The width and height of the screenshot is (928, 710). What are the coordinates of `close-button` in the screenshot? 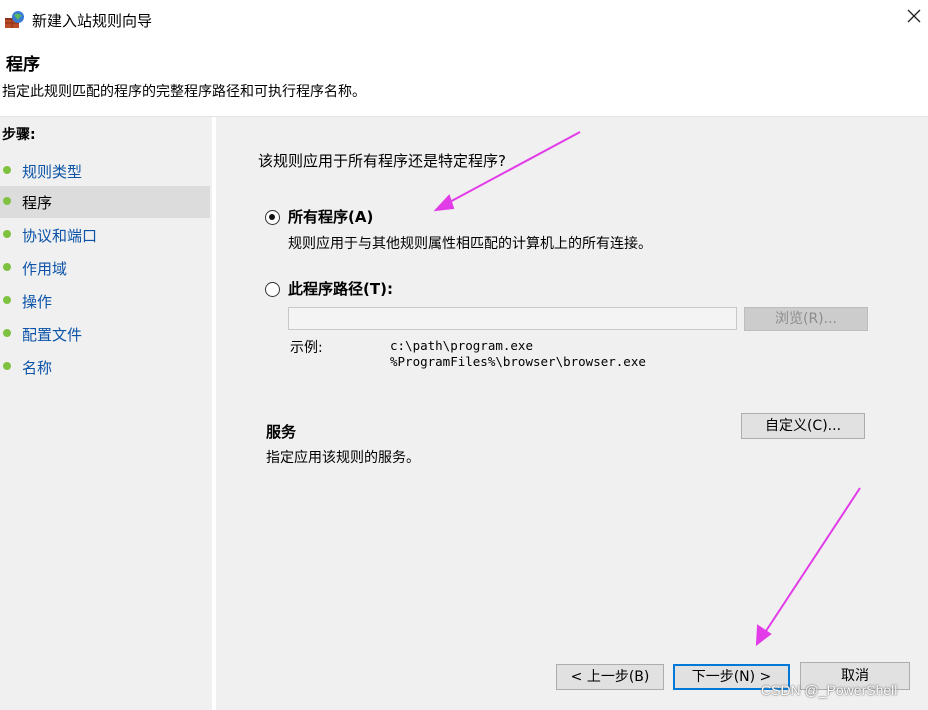 It's located at (914, 18).